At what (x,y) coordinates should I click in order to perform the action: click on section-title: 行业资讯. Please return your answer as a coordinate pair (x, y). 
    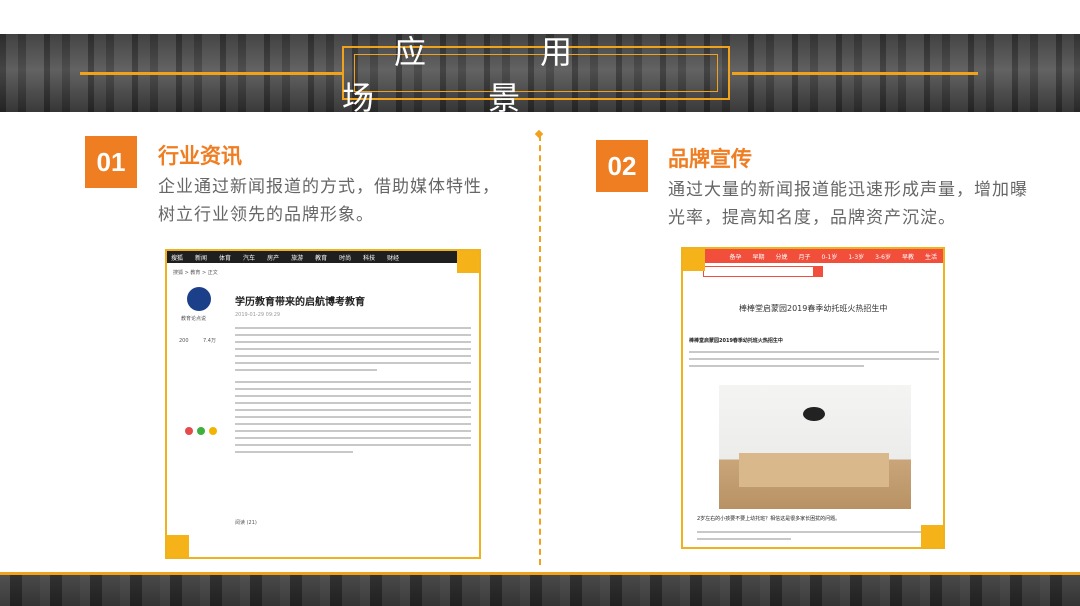
    Looking at the image, I should click on (200, 156).